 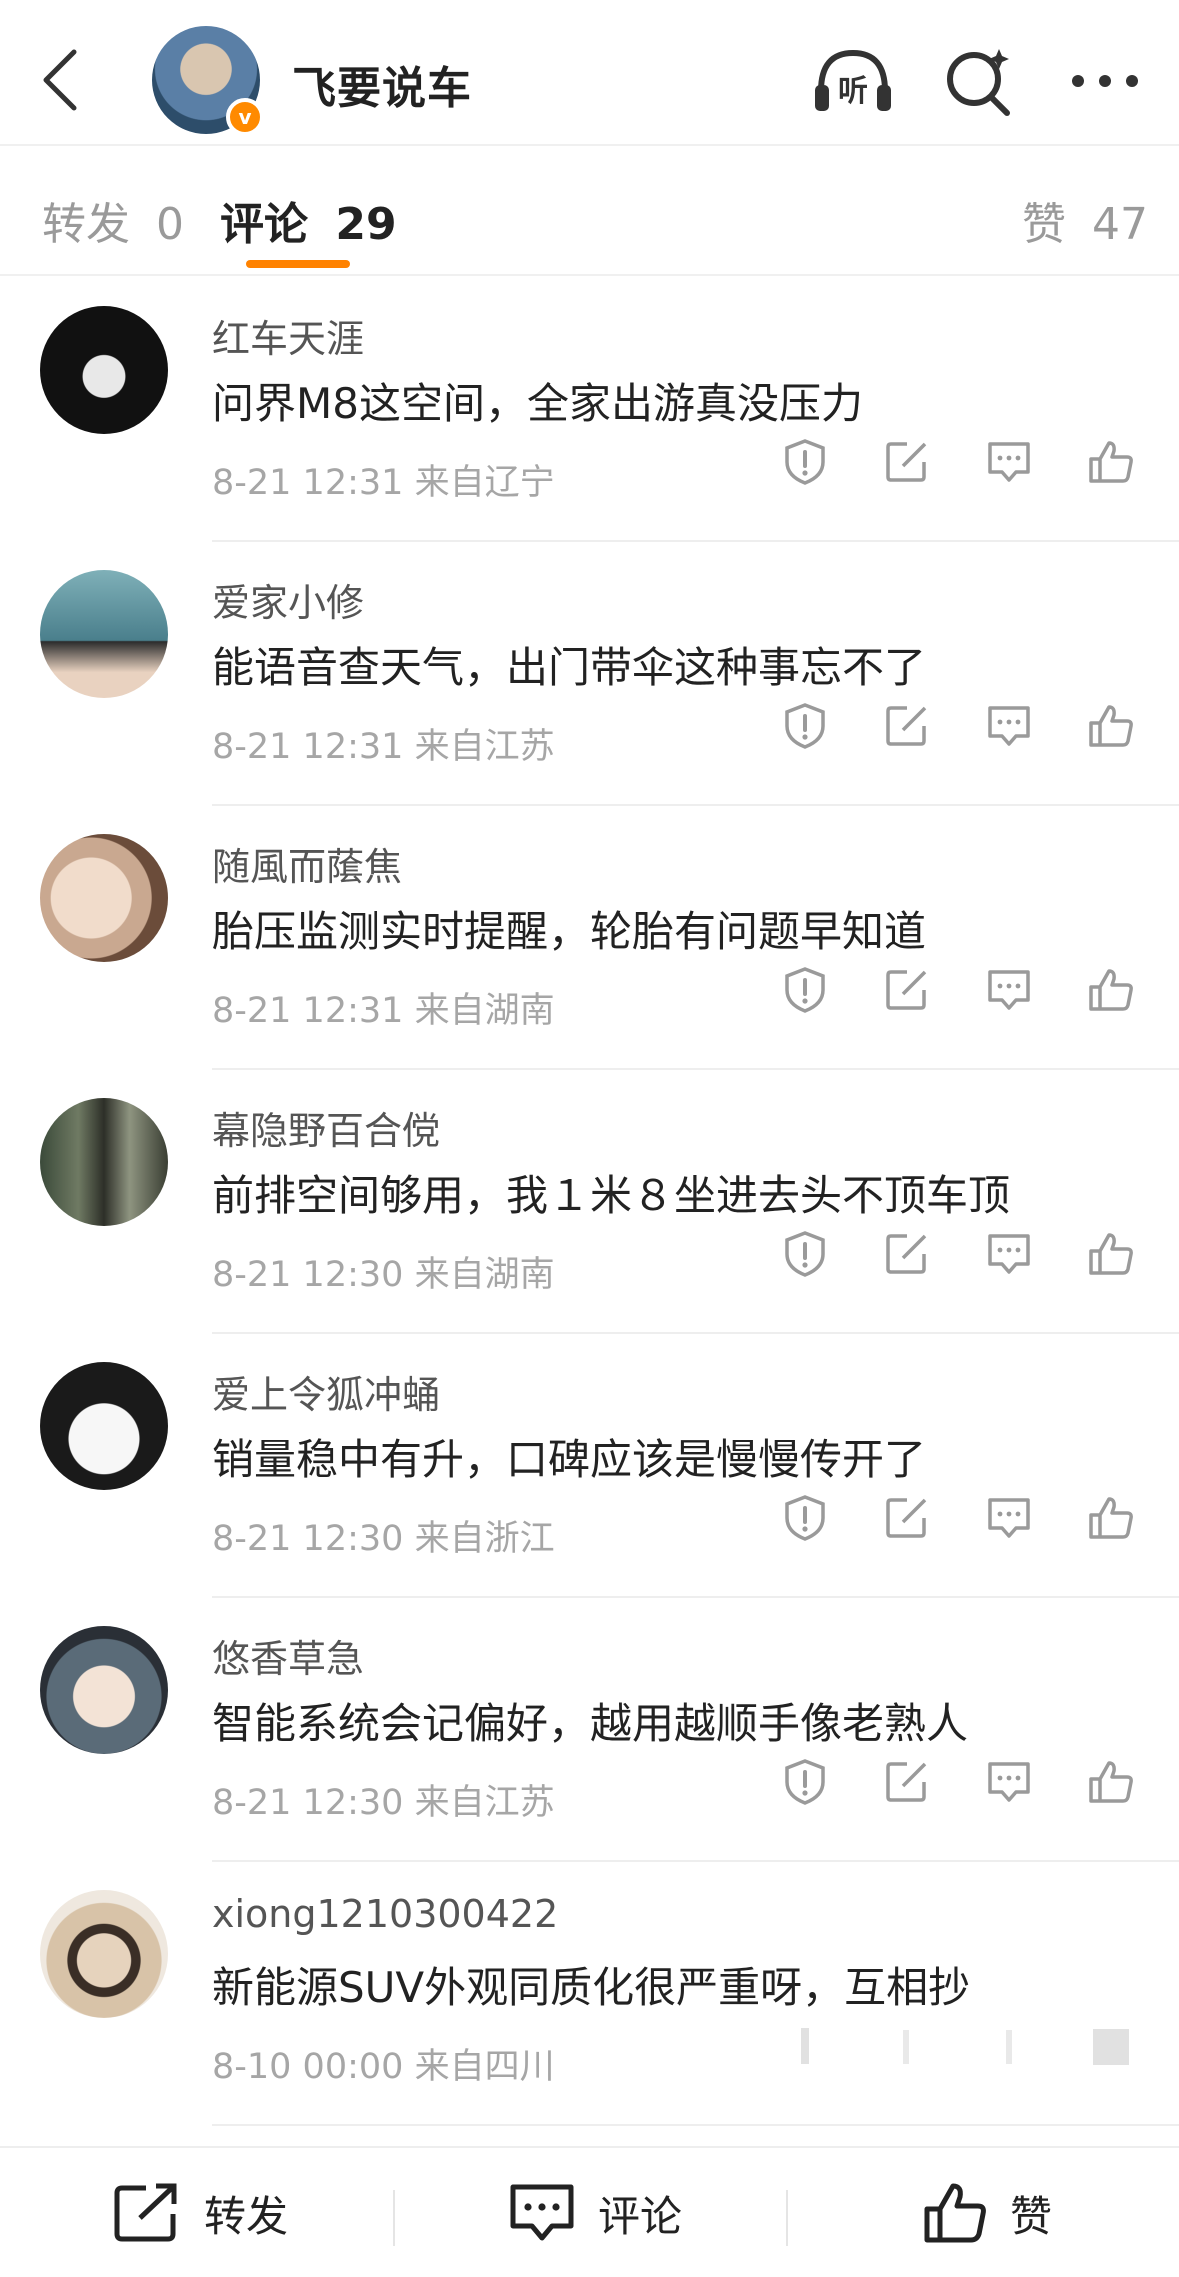 What do you see at coordinates (484, 1275) in the screenshot?
I see `comment-location: 来自湖南` at bounding box center [484, 1275].